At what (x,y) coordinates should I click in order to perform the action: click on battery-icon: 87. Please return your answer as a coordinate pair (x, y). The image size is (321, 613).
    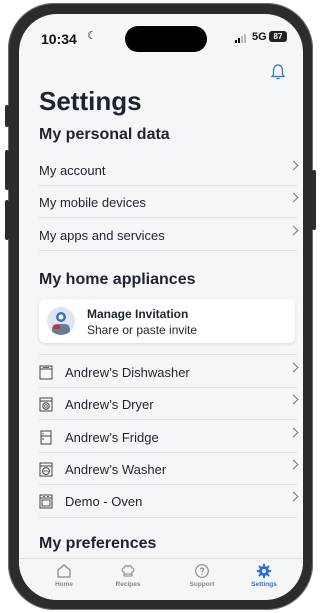
    Looking at the image, I should click on (278, 36).